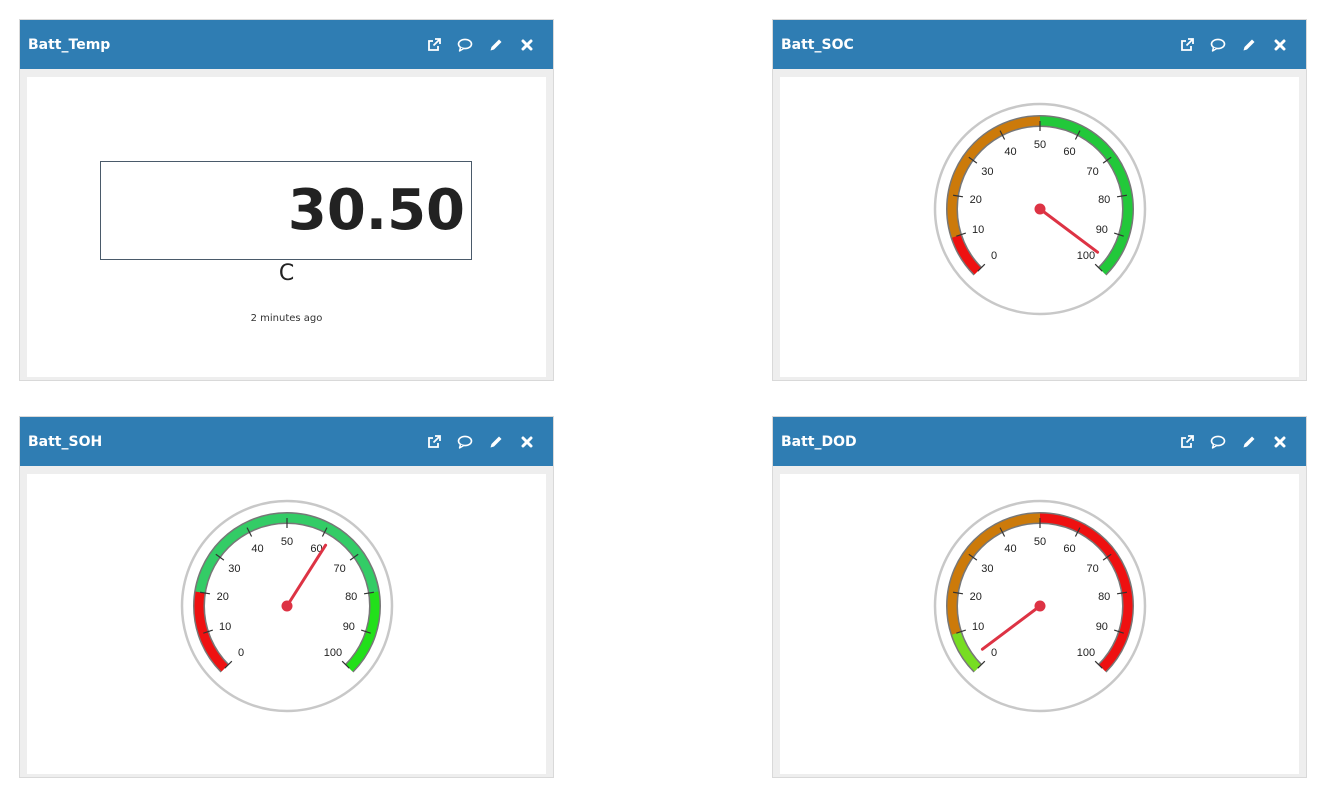  What do you see at coordinates (286, 273) in the screenshot?
I see `unit-label: C` at bounding box center [286, 273].